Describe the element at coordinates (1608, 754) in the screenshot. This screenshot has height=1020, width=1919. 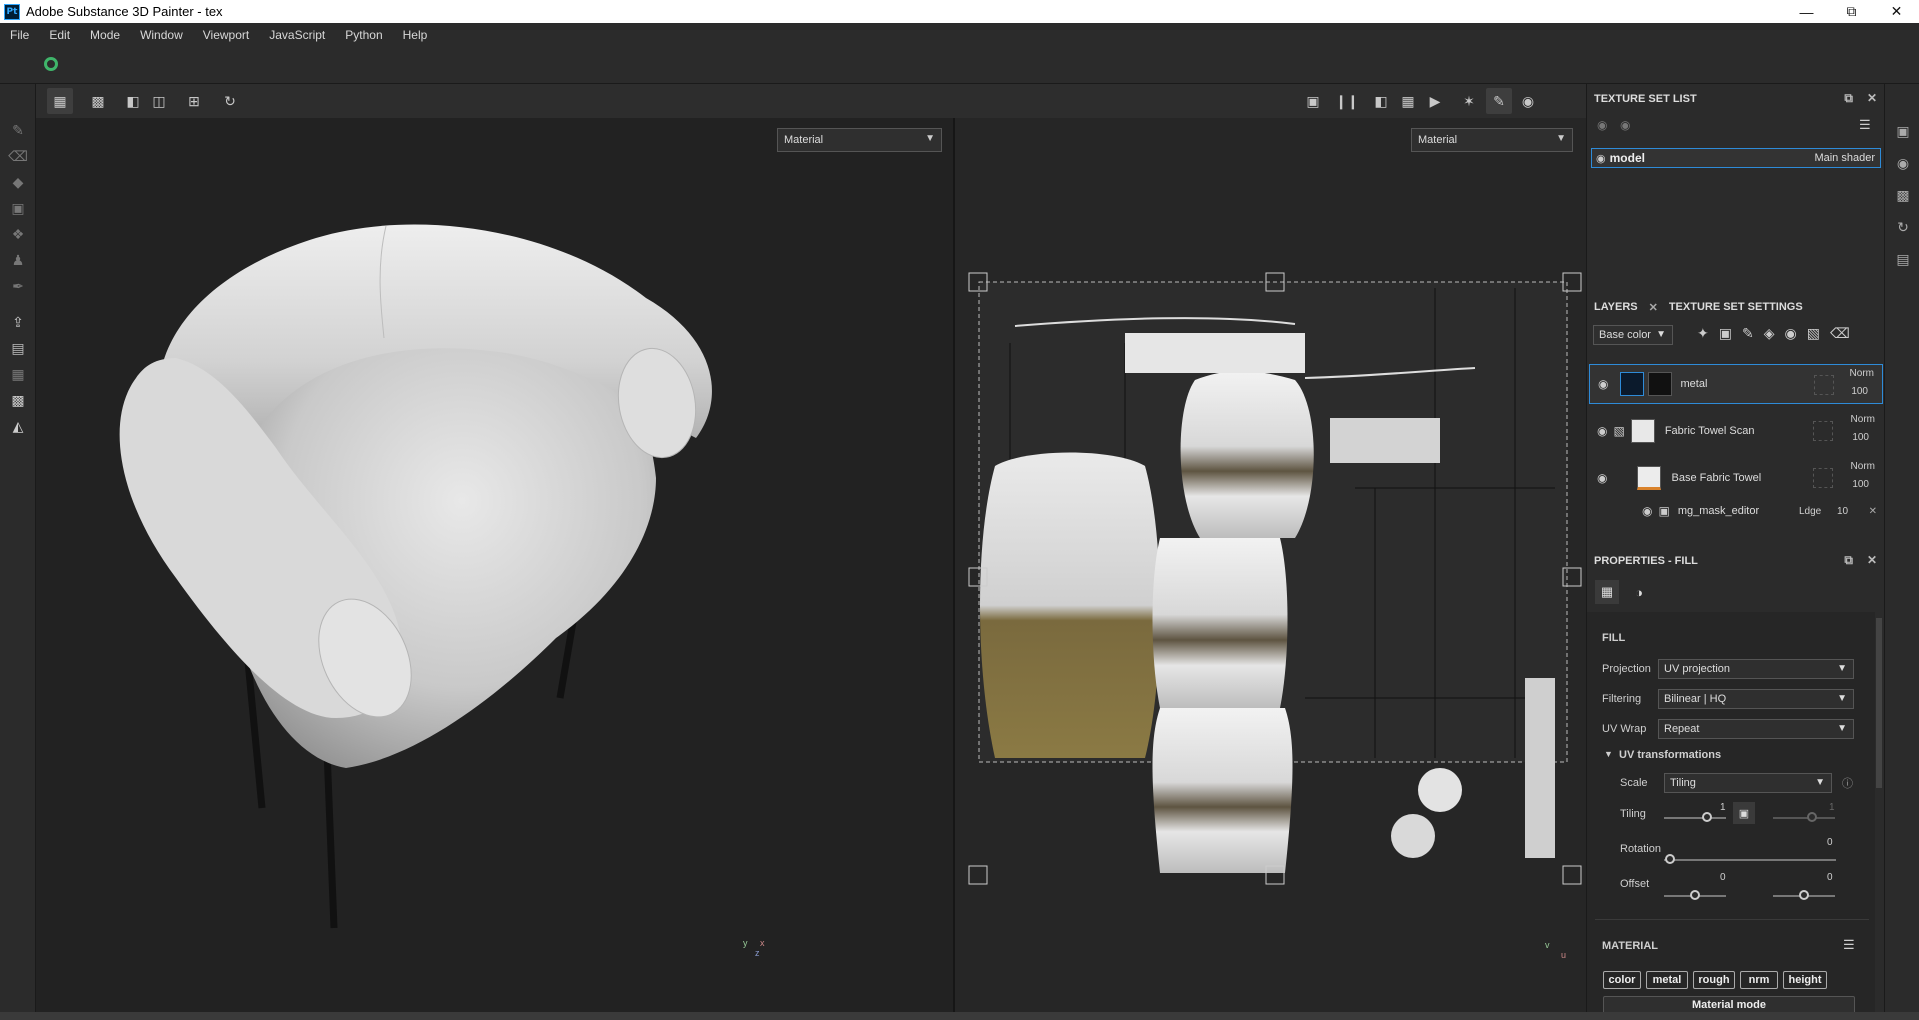
I see `chevron-down-icon: ▼` at that location.